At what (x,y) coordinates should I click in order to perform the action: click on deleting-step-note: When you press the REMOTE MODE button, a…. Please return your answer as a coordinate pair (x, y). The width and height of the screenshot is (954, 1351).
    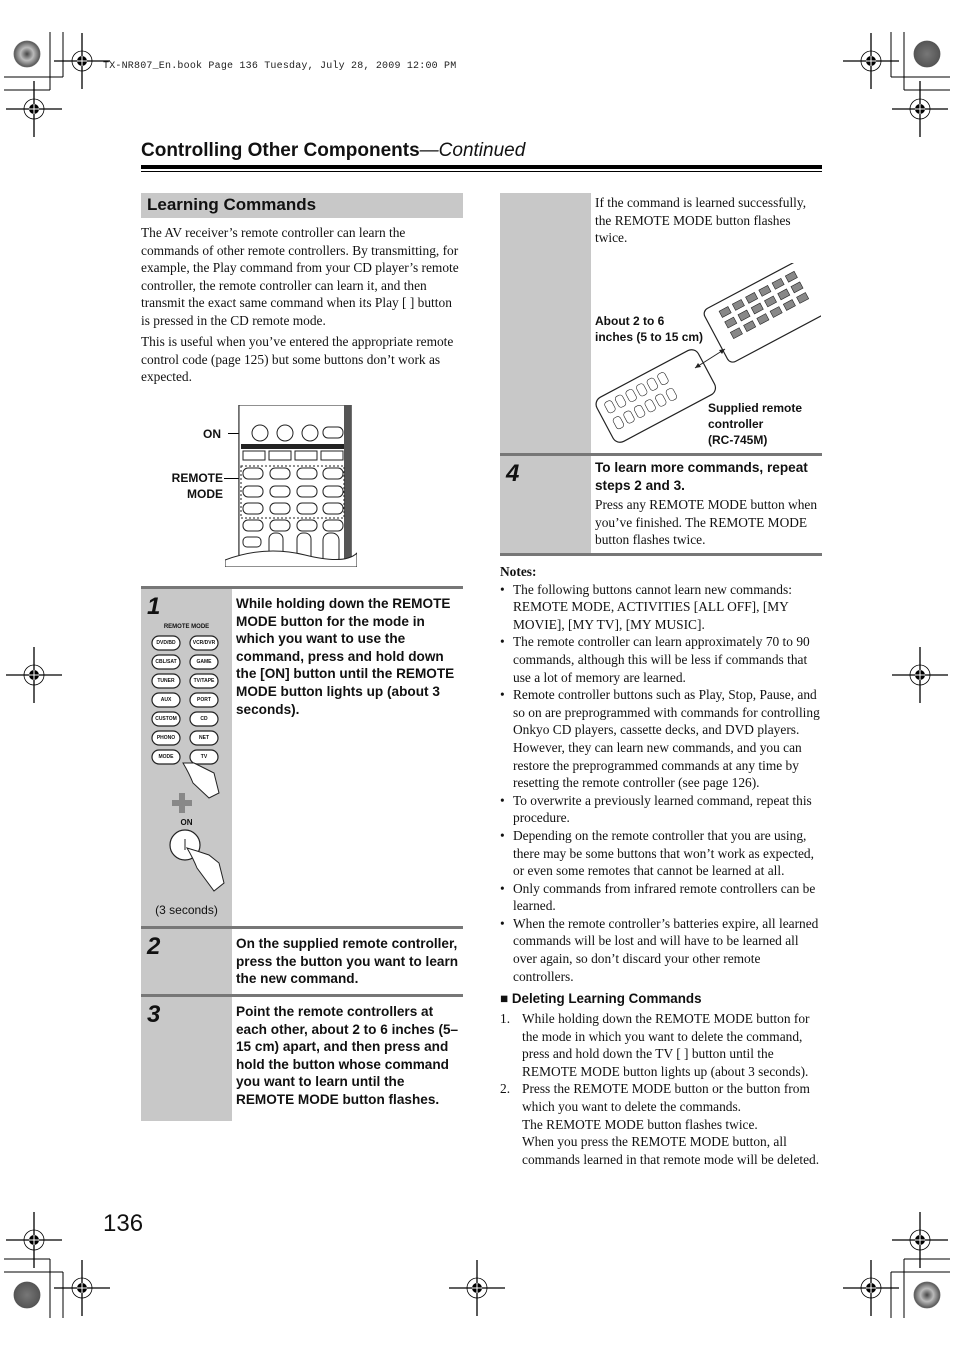
    Looking at the image, I should click on (671, 1150).